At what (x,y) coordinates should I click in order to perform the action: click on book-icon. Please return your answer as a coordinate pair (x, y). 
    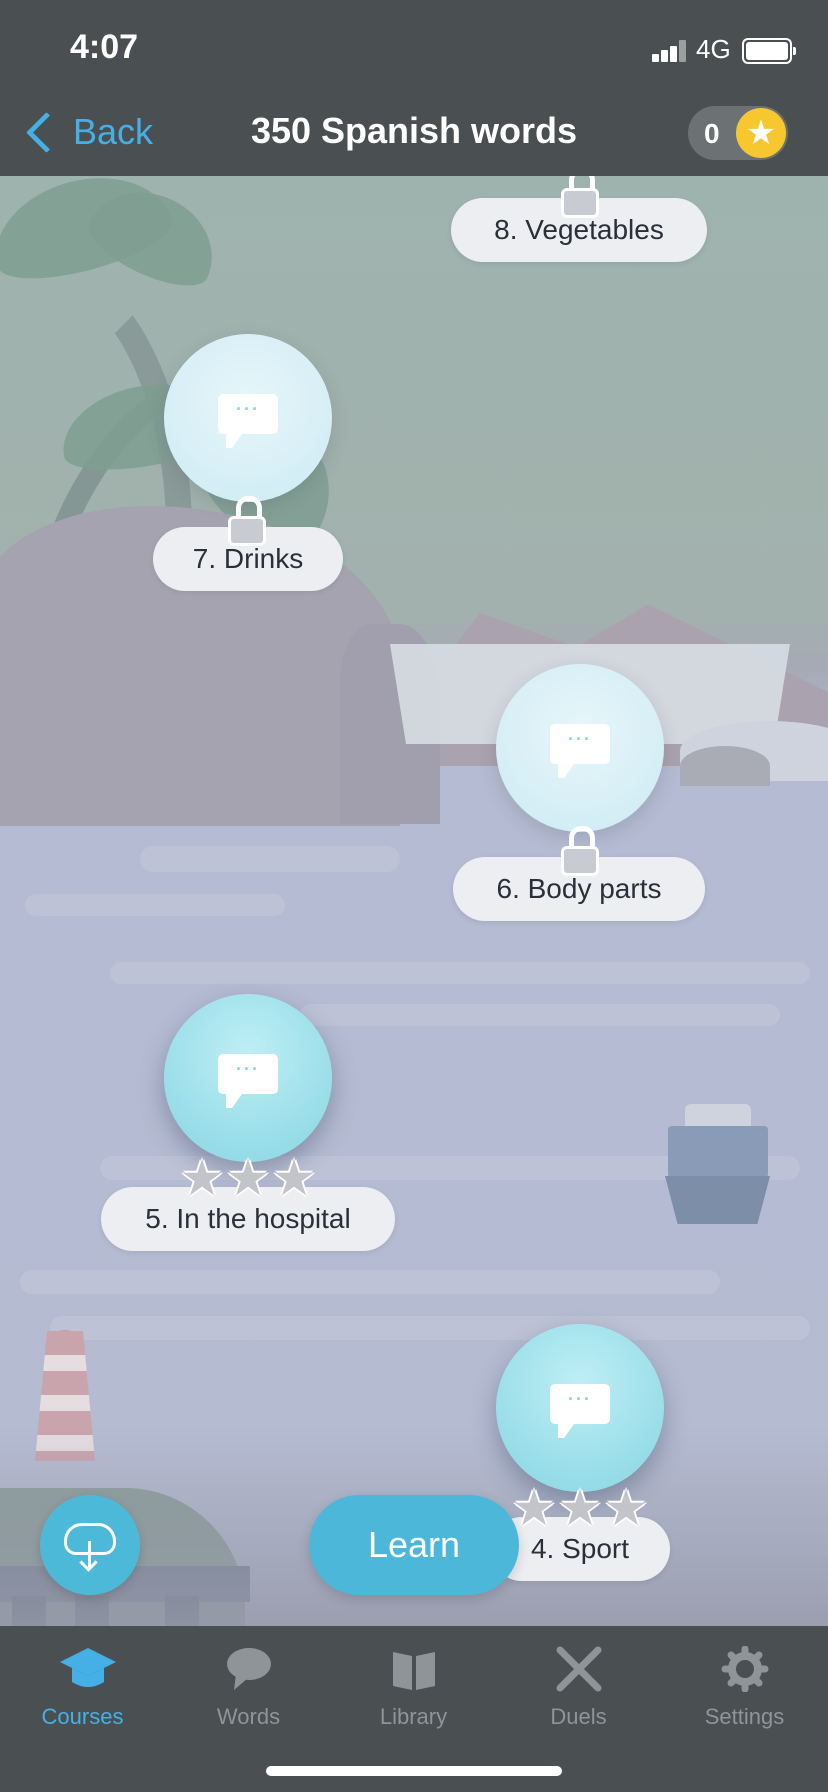
    Looking at the image, I should click on (414, 1669).